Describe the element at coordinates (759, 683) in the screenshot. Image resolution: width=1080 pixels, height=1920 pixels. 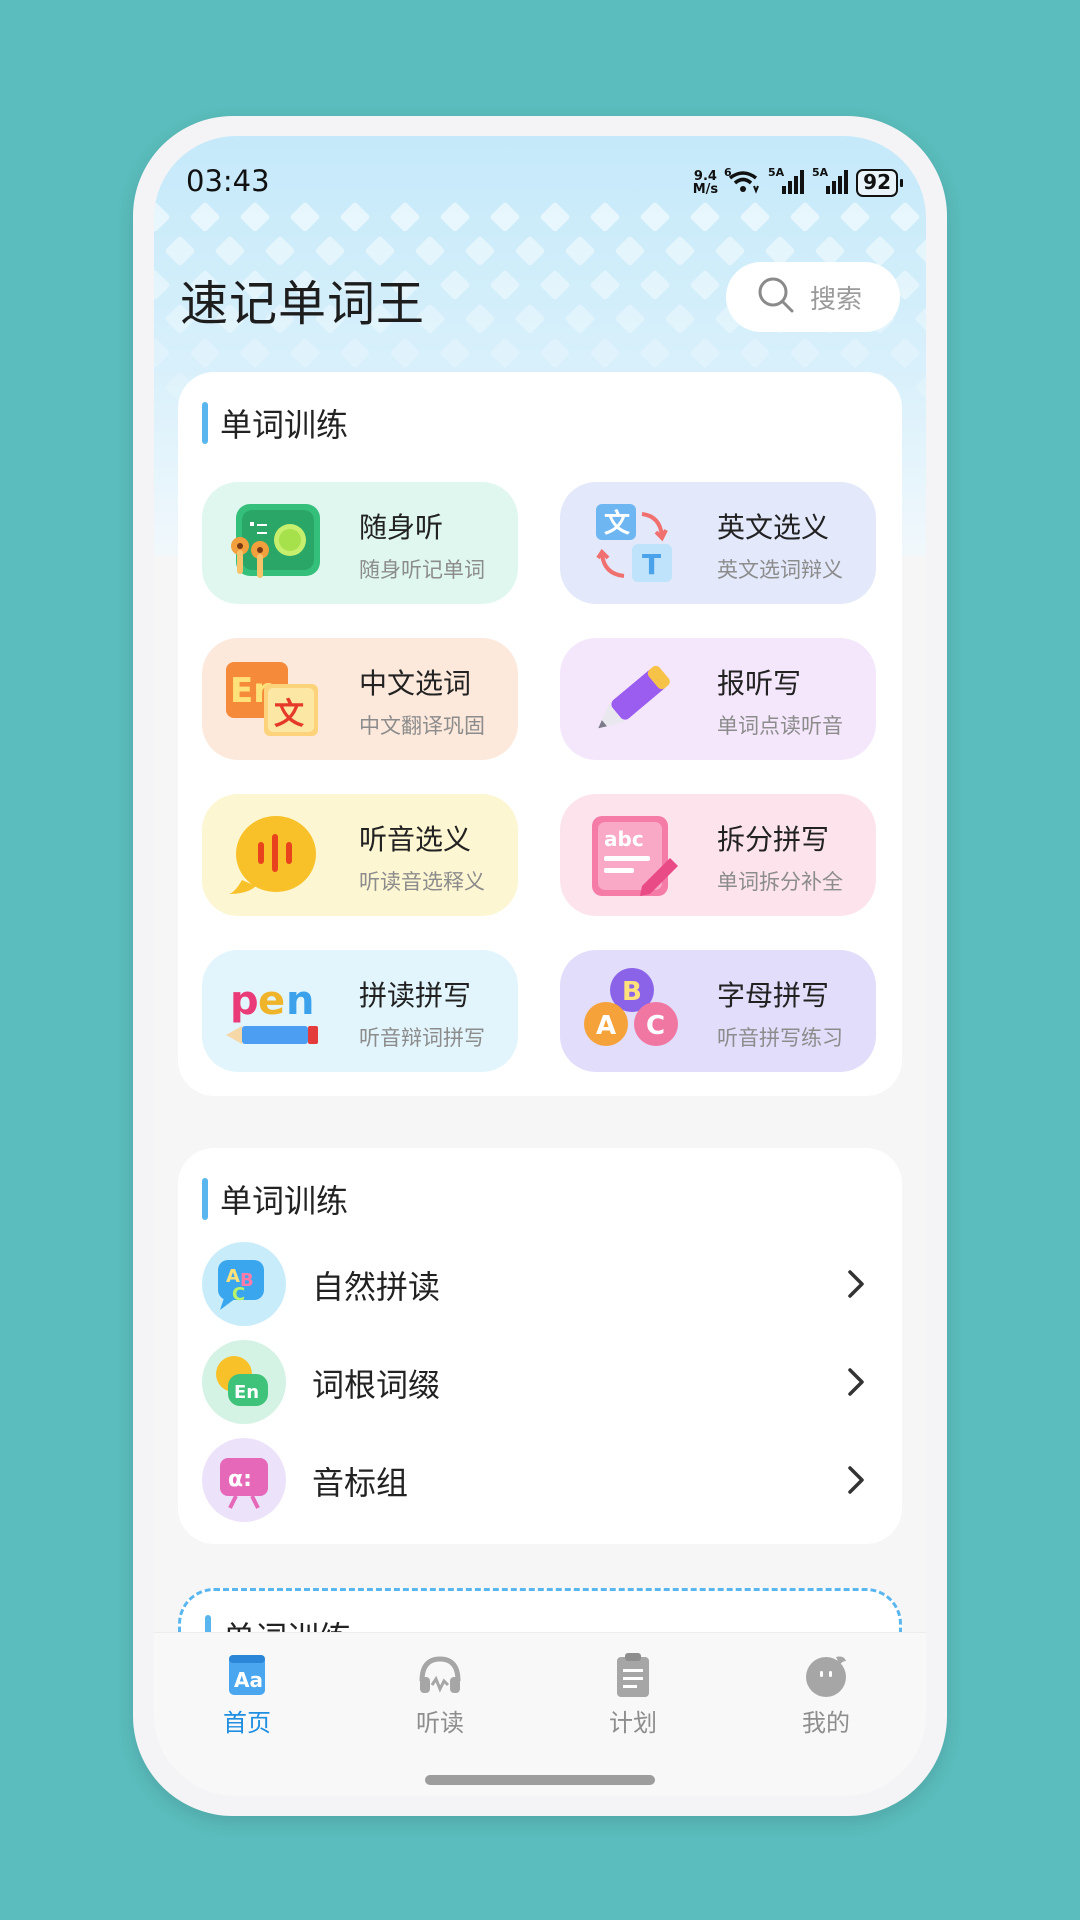
I see `tile-title: 报听写` at that location.